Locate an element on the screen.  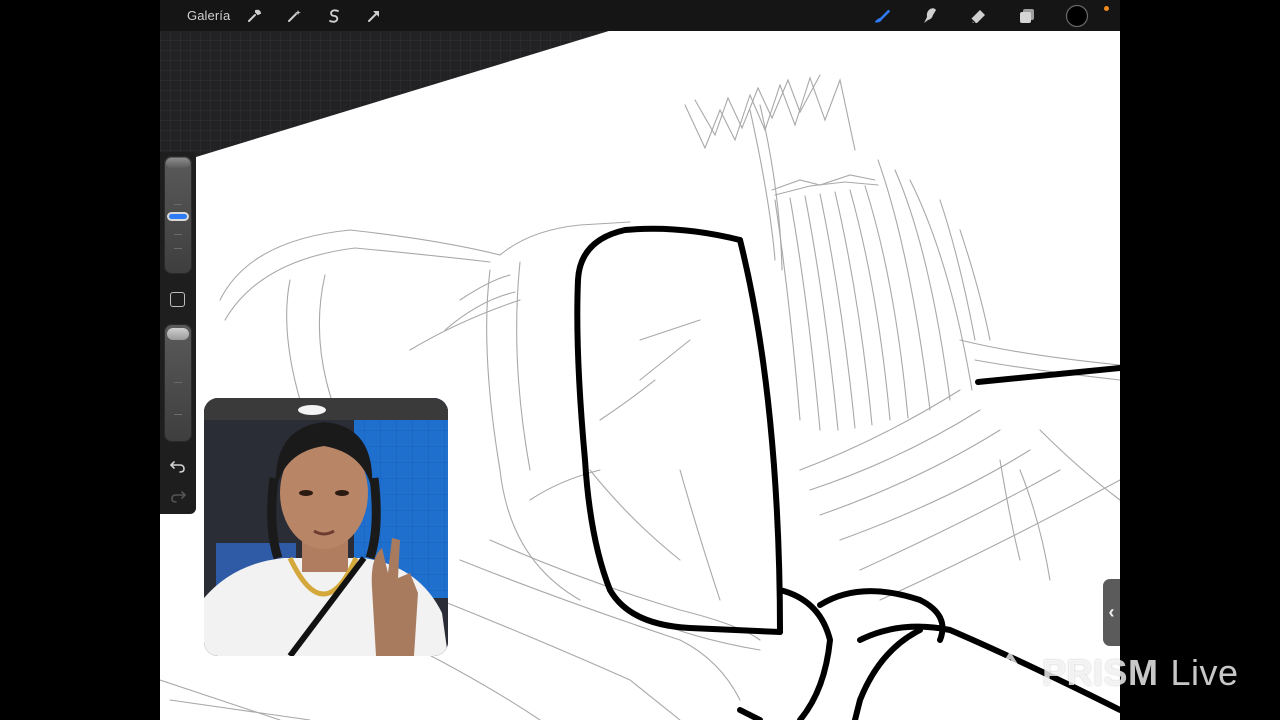
selection-s-icon is located at coordinates (334, 16).